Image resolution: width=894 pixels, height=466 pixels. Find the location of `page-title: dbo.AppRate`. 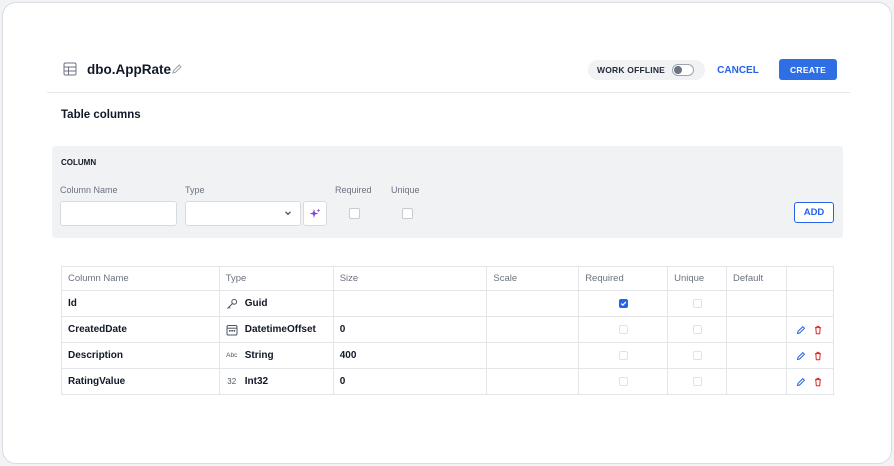

page-title: dbo.AppRate is located at coordinates (129, 69).